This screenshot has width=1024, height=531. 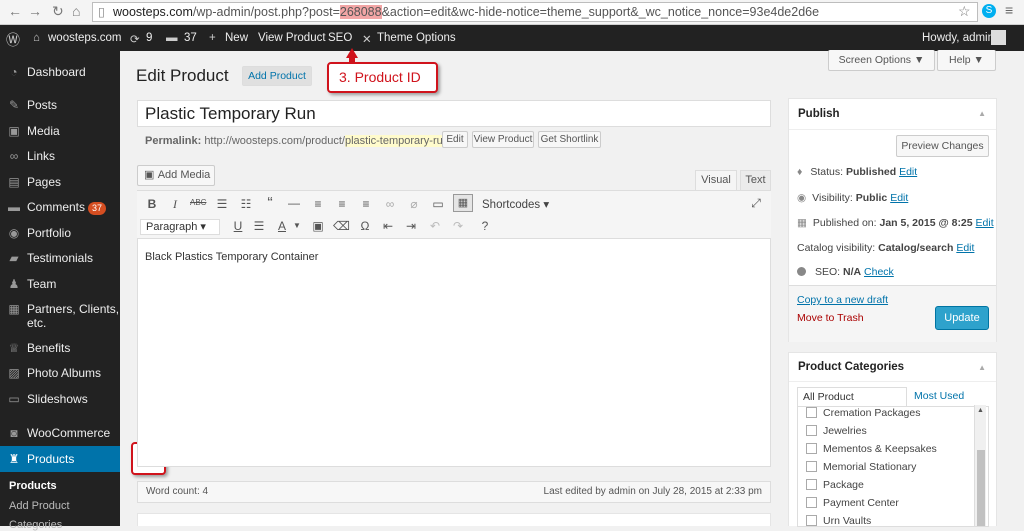 I want to click on sidebar-item-team: ♟ Team, so click(x=60, y=284).